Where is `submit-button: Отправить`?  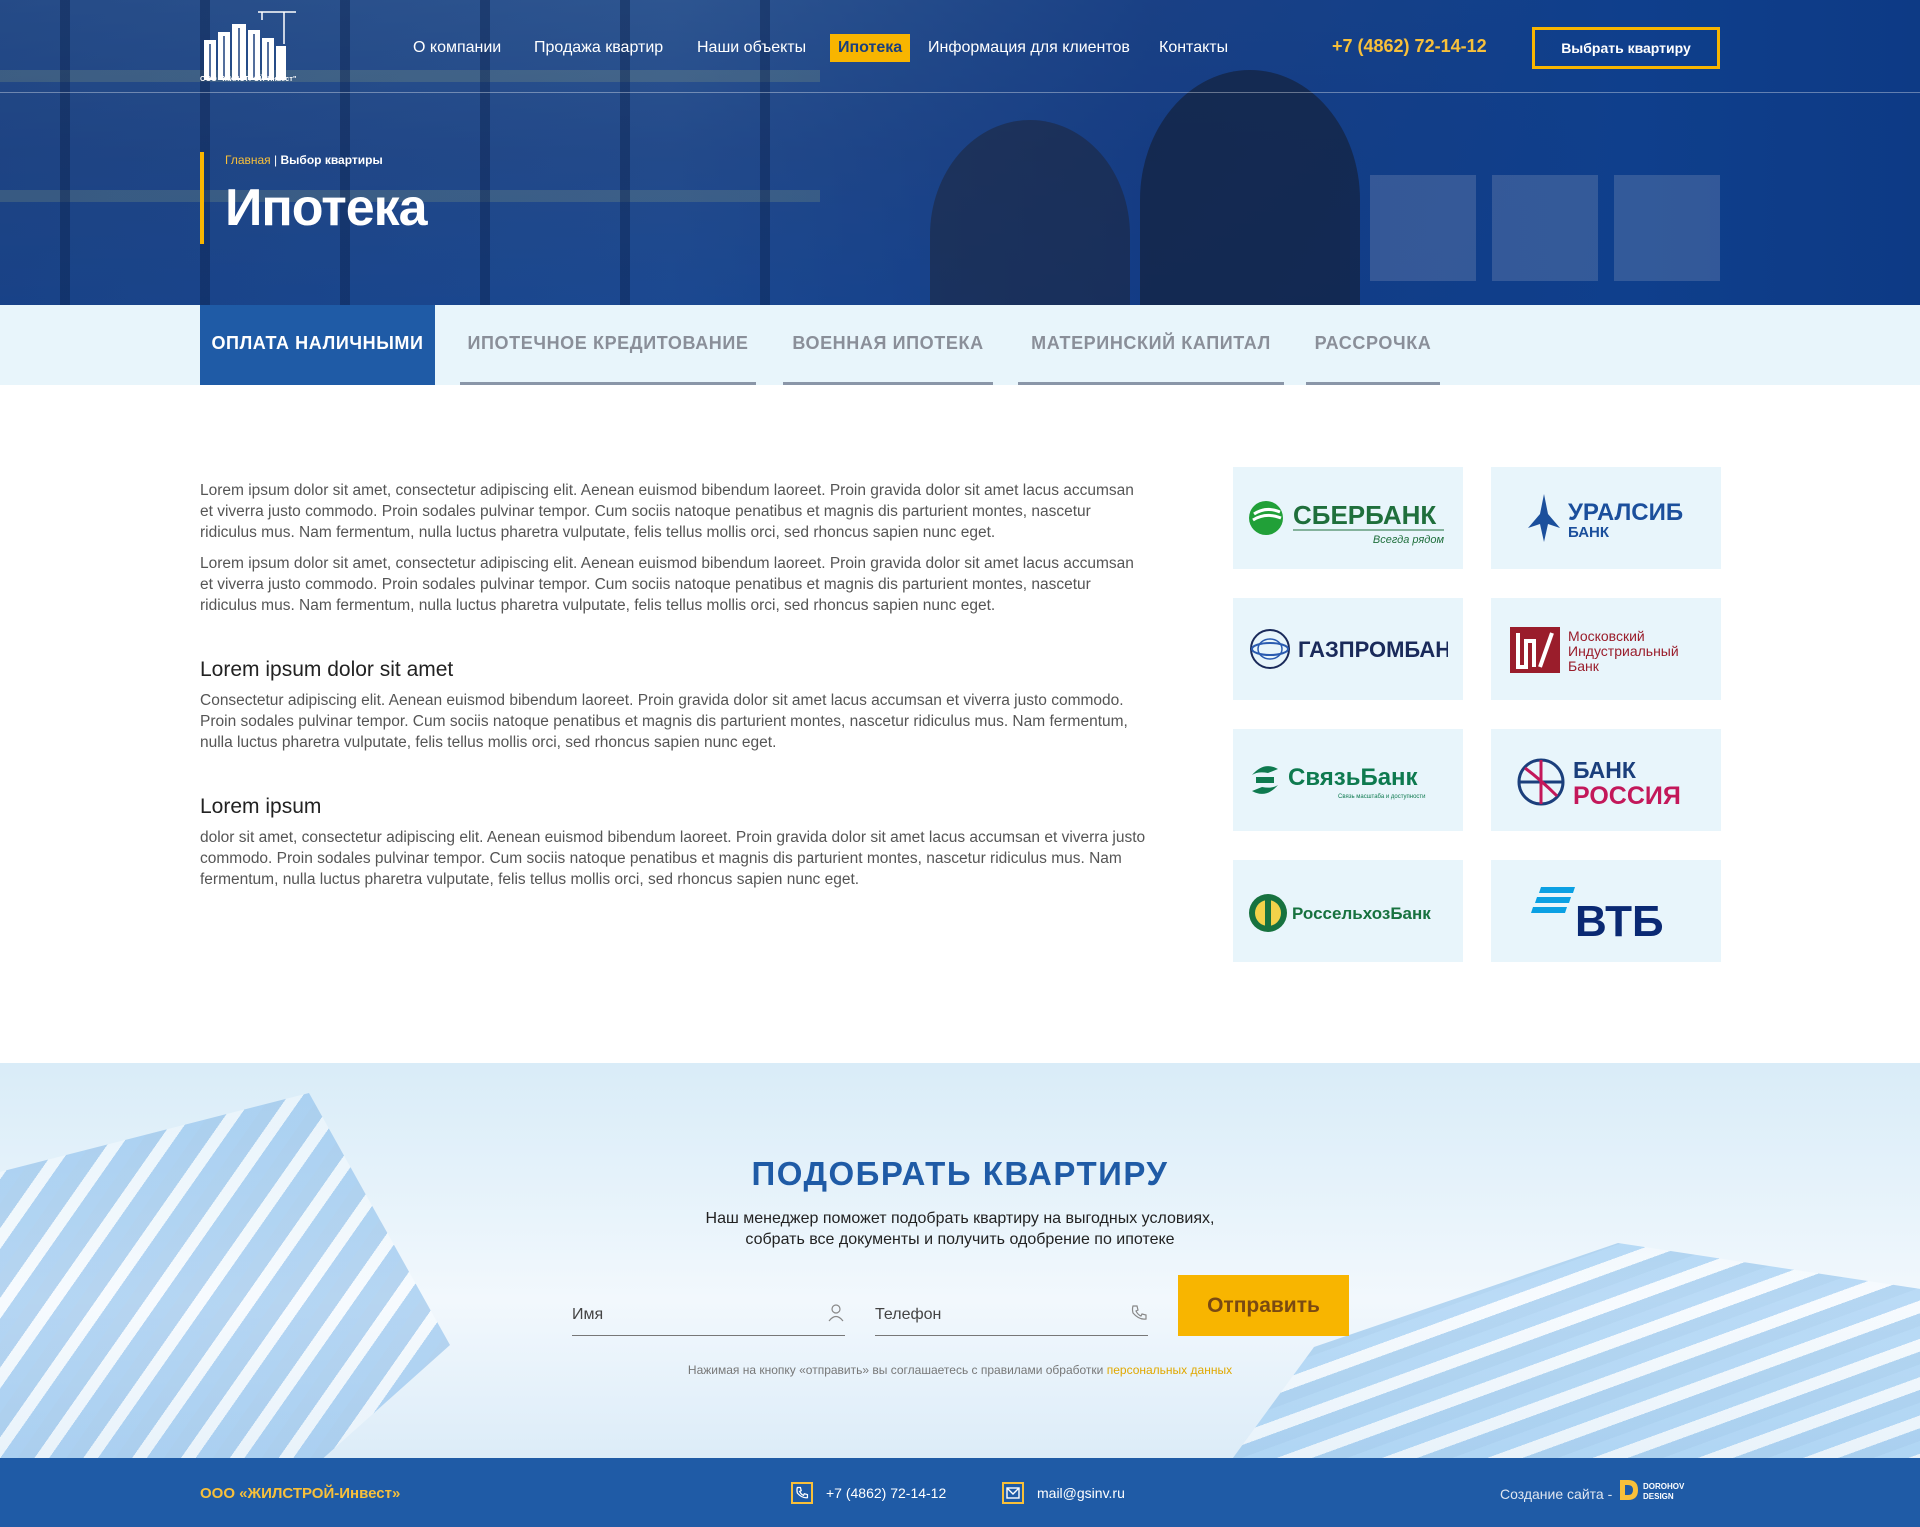 submit-button: Отправить is located at coordinates (1263, 1305).